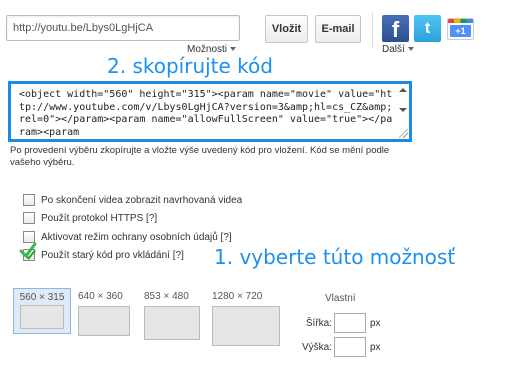 The width and height of the screenshot is (522, 365). What do you see at coordinates (123, 28) in the screenshot?
I see `share-url-input: http://youtu.be/Lbys0LgHjCA` at bounding box center [123, 28].